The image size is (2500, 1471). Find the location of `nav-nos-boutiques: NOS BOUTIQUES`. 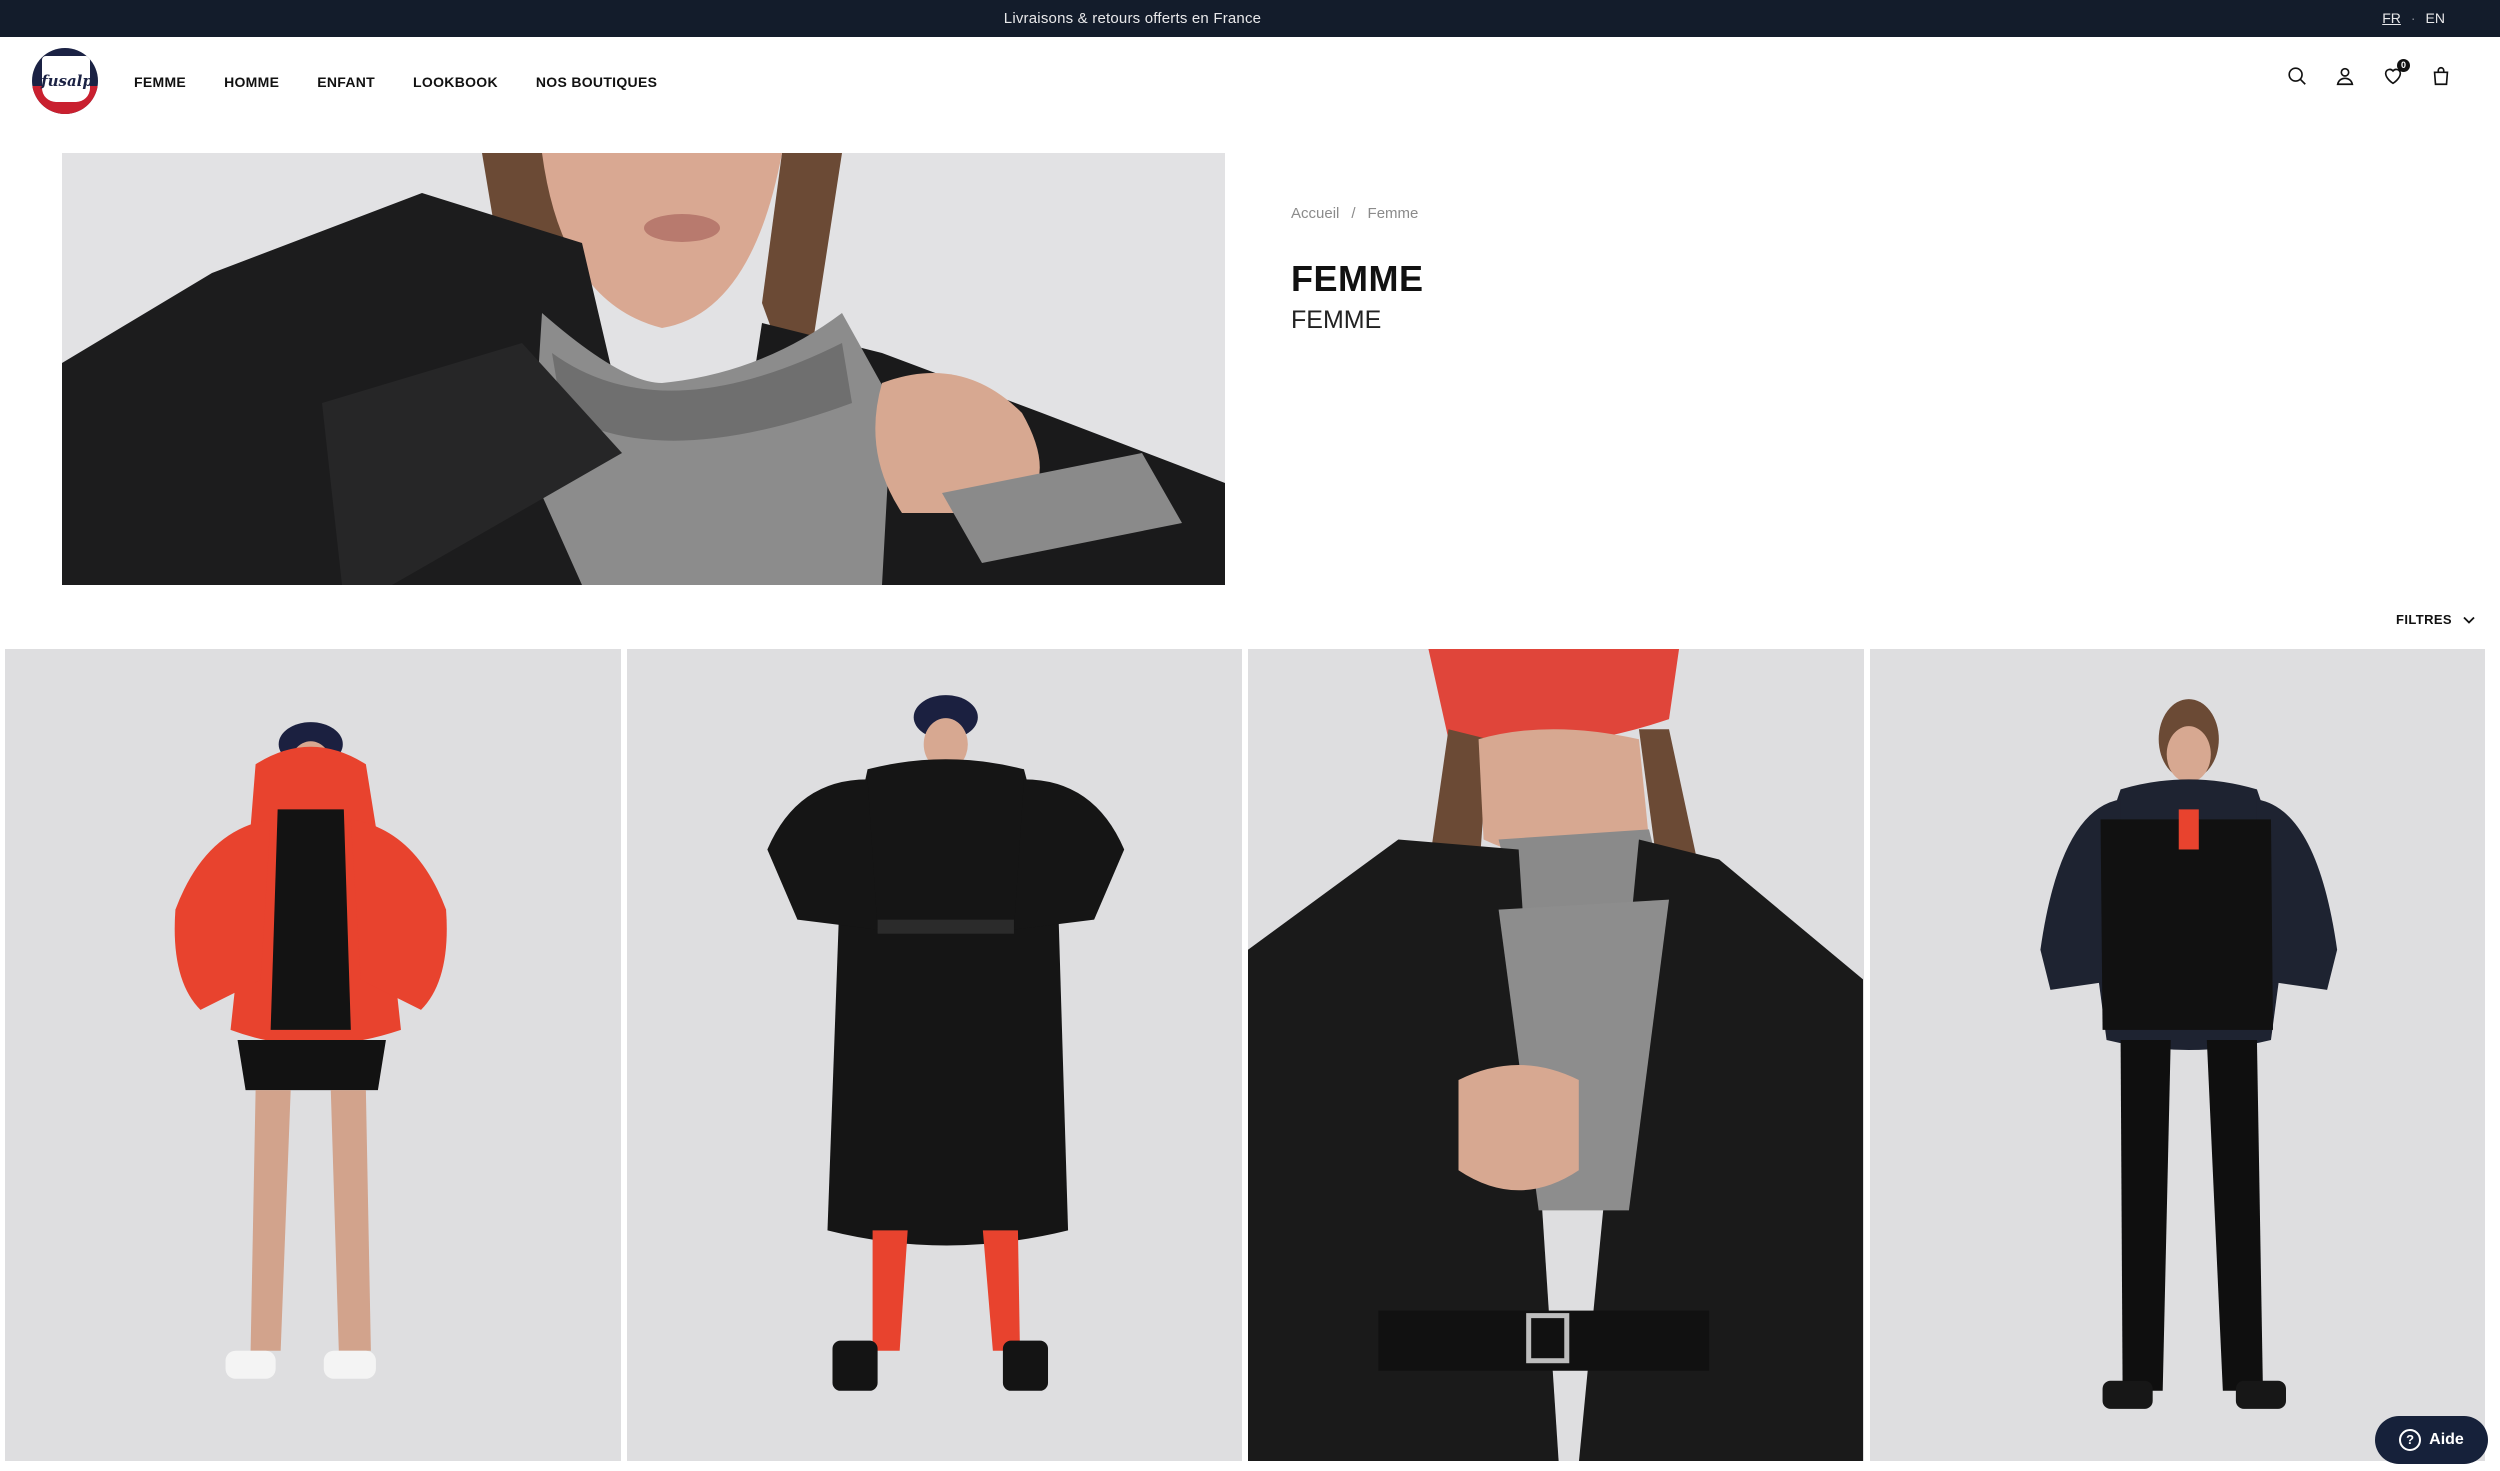

nav-nos-boutiques: NOS BOUTIQUES is located at coordinates (596, 82).